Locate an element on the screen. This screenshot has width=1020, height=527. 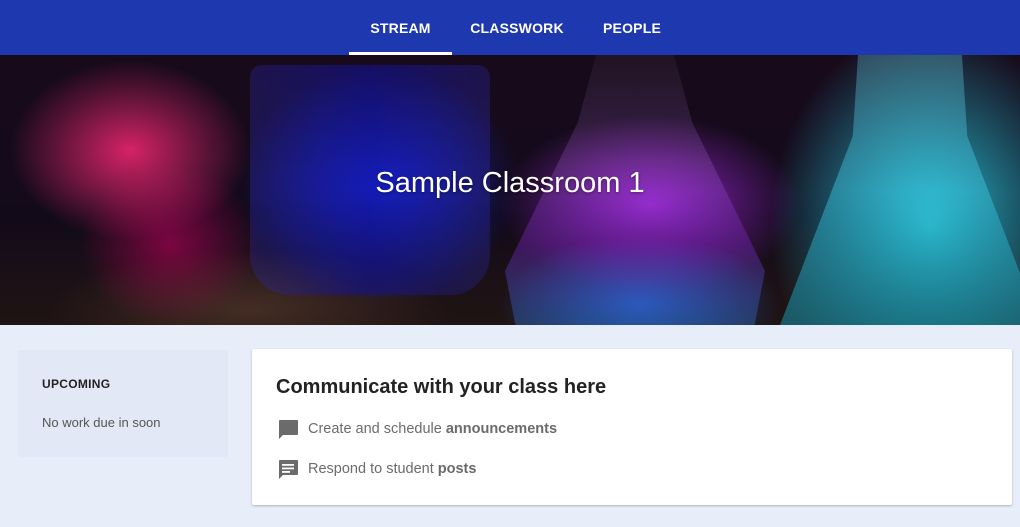
upcoming-empty-text: No work due in soon is located at coordinates (101, 422).